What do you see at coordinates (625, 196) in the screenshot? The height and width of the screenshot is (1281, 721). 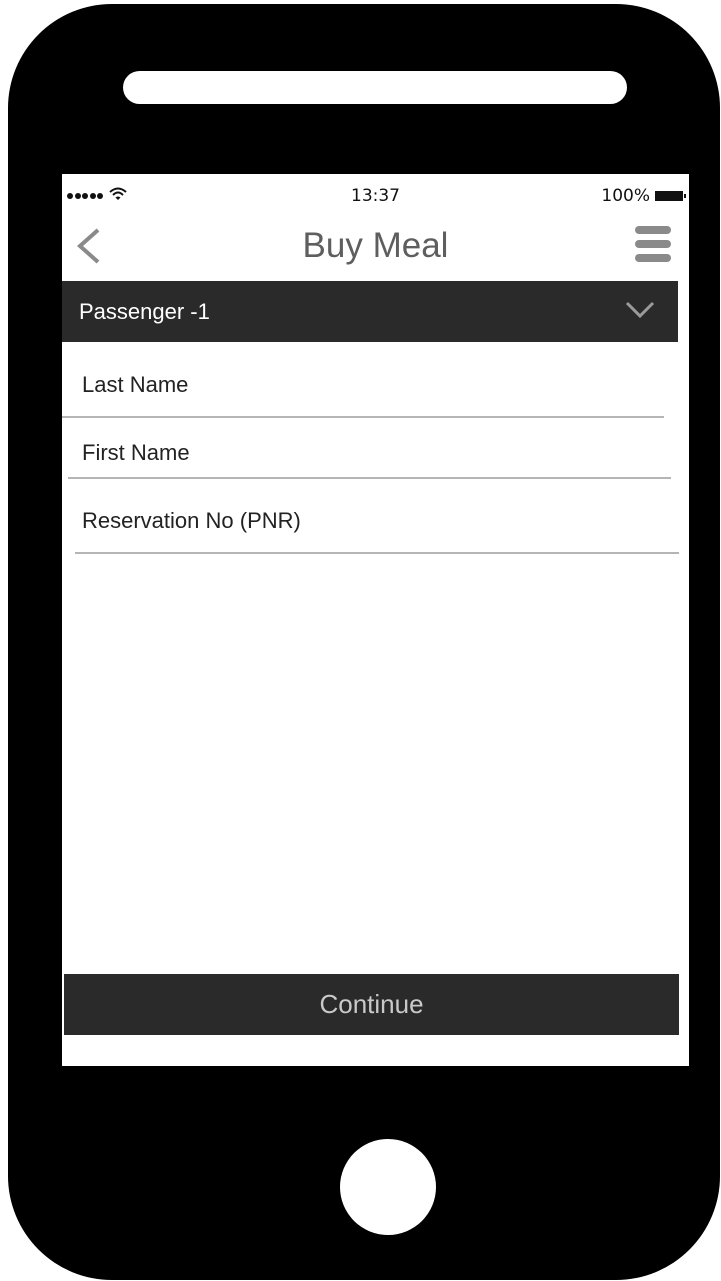 I see `battery-percent: 100%` at bounding box center [625, 196].